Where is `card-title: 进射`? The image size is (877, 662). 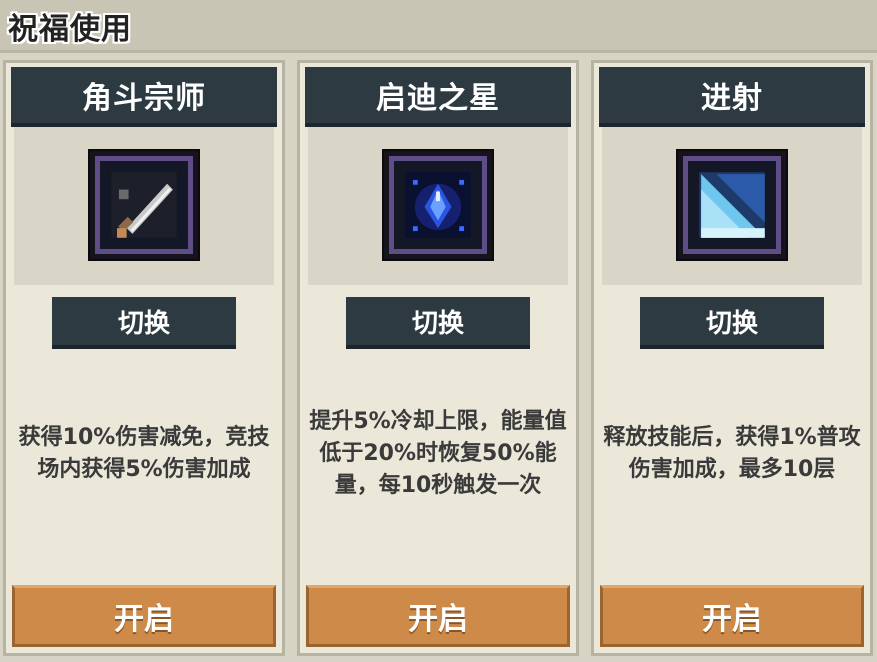
card-title: 进射 is located at coordinates (732, 98).